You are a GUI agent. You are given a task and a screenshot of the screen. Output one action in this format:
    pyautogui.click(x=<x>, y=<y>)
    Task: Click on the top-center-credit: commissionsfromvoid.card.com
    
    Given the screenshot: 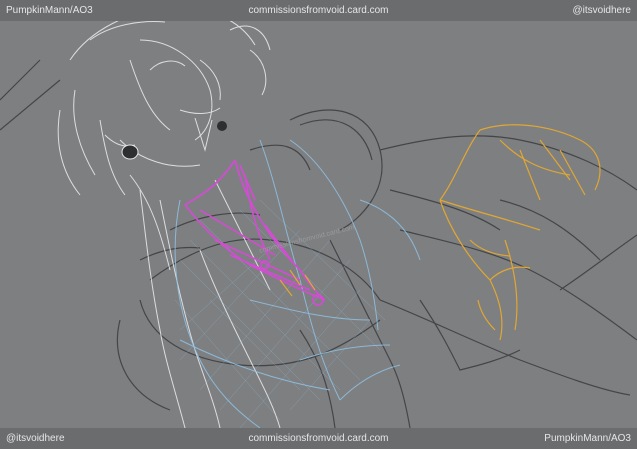 What is the action you would take?
    pyautogui.click(x=318, y=10)
    